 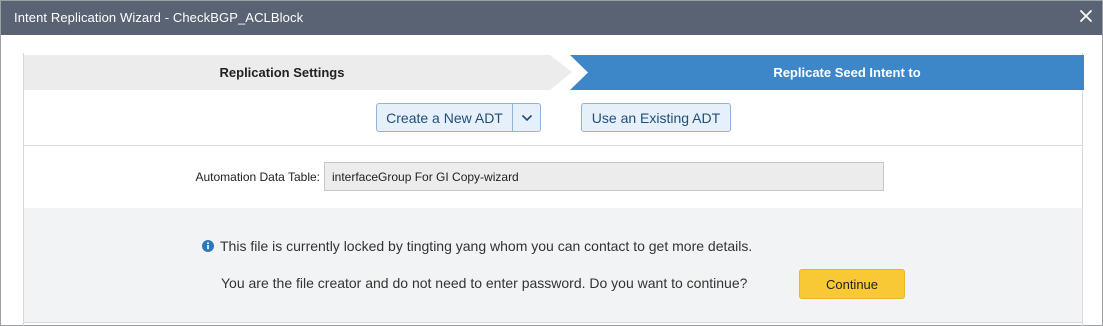 I want to click on step-replicate-seed-intent: Replicate Seed Intent to, so click(x=827, y=72).